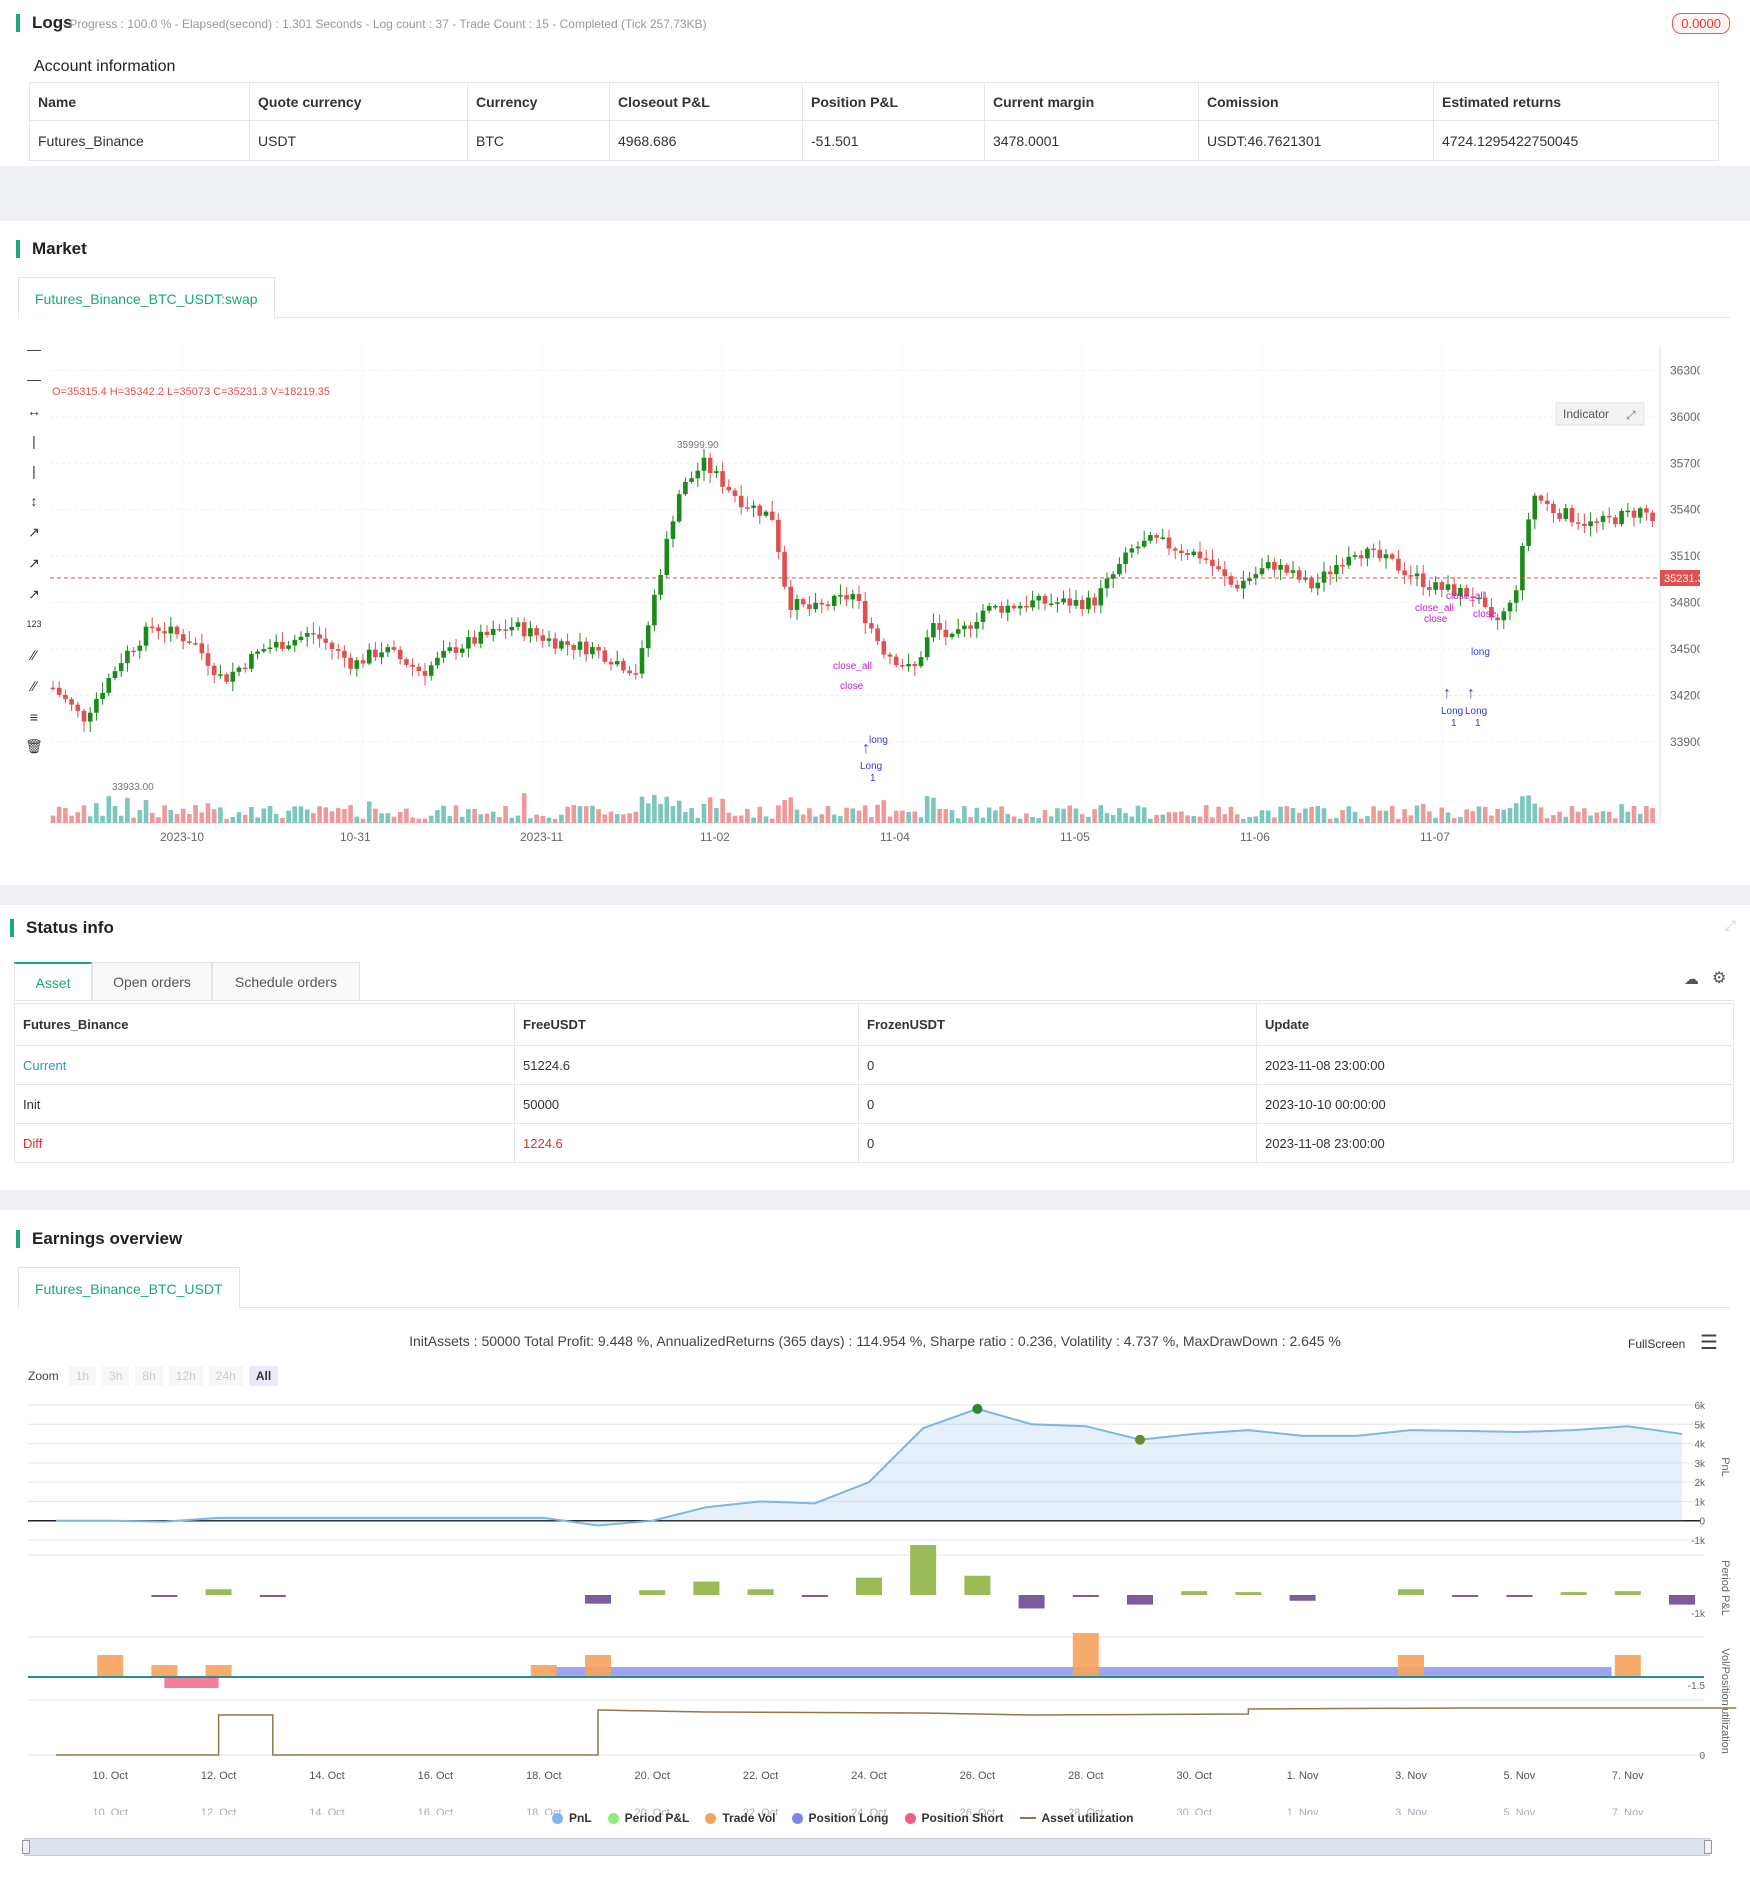  I want to click on tab-schedule-orders: Schedule orders, so click(286, 981).